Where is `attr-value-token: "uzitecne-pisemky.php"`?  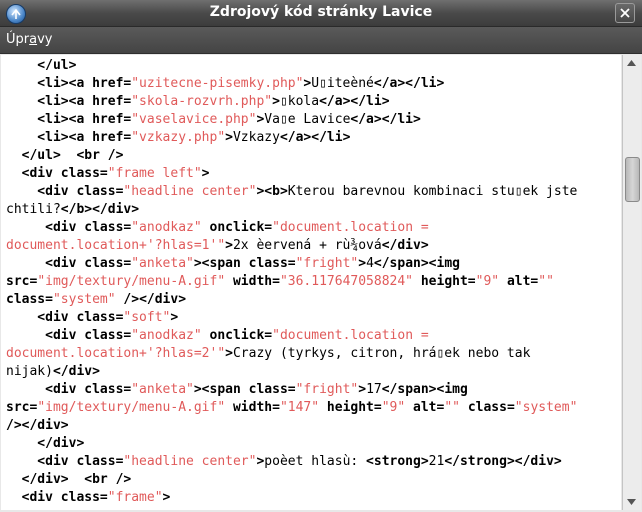
attr-value-token: "uzitecne-pisemky.php" is located at coordinates (217, 83).